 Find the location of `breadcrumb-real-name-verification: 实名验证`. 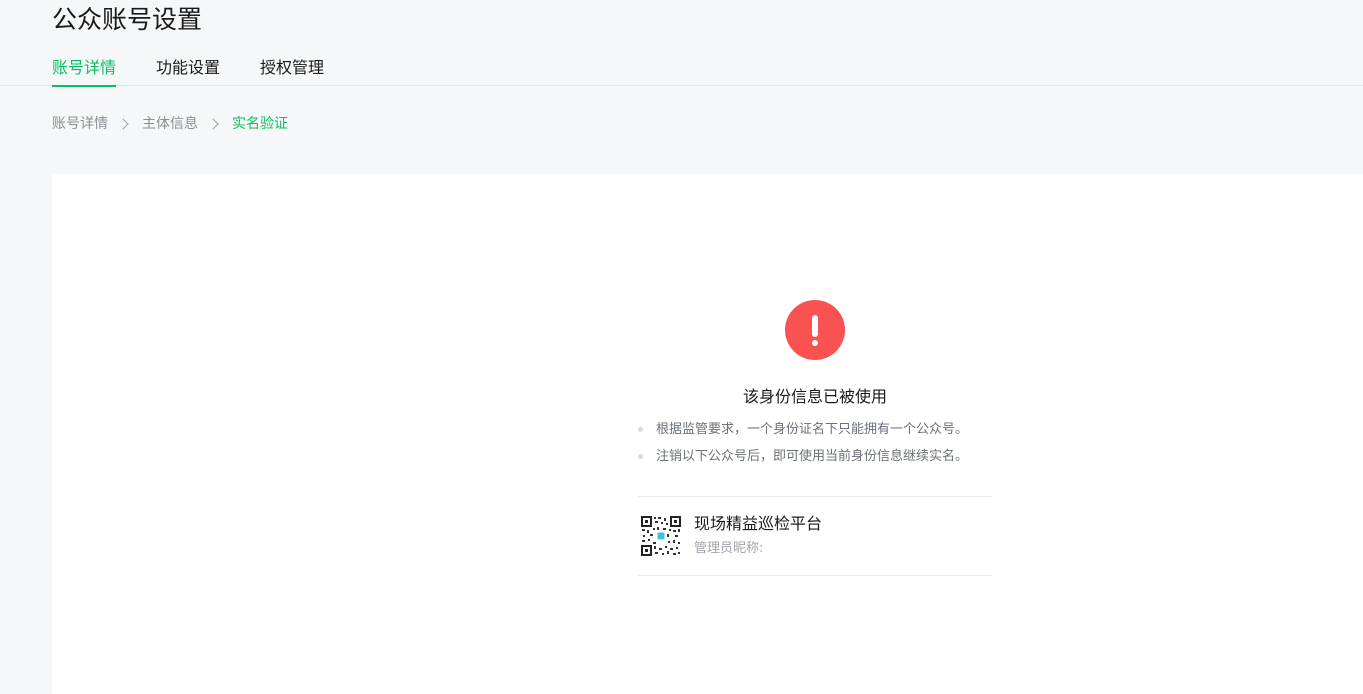

breadcrumb-real-name-verification: 实名验证 is located at coordinates (260, 124).